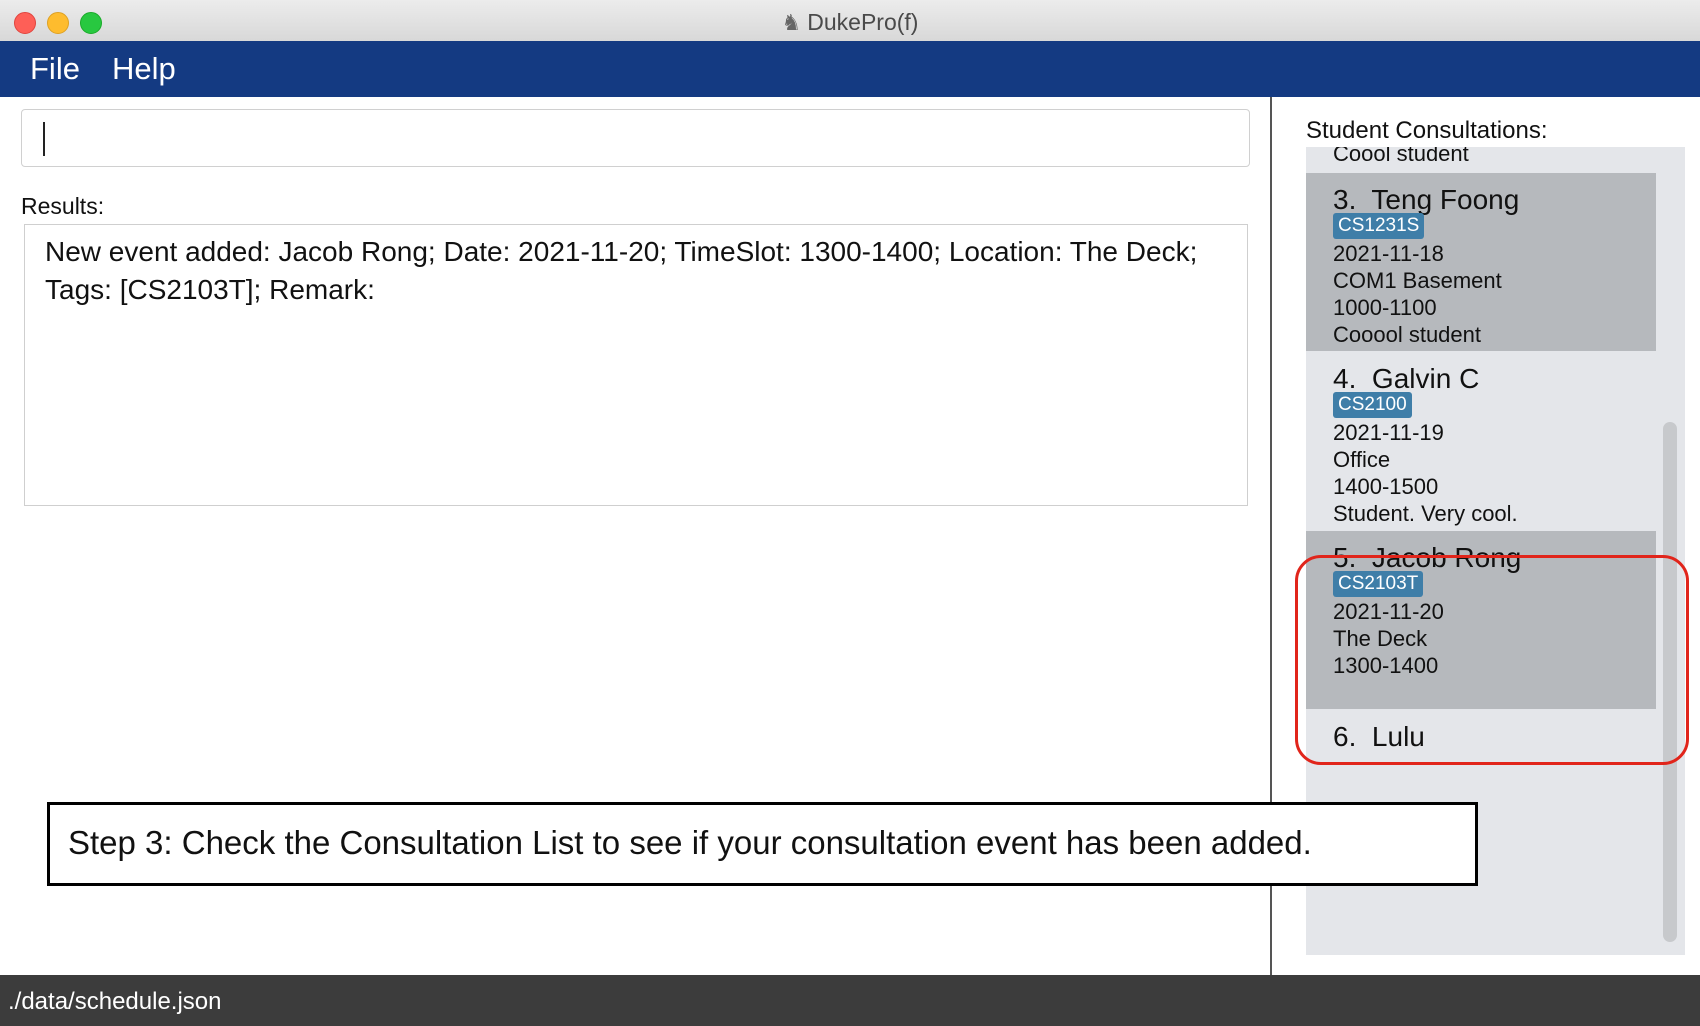  I want to click on card-time: 1000-1100, so click(1385, 307).